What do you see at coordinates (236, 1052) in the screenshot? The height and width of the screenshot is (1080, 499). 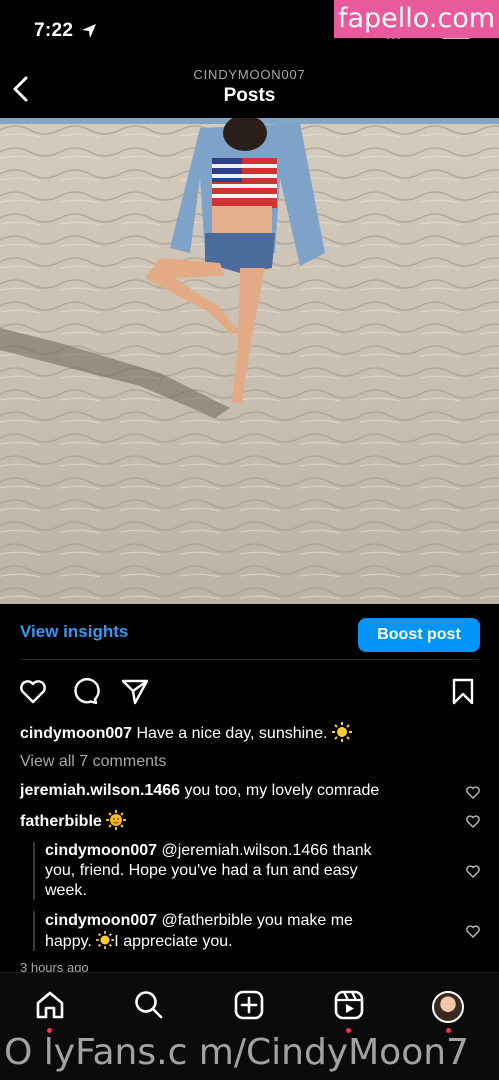 I see `watermark-bottom: O lyFans.c m/CindyMoon7` at bounding box center [236, 1052].